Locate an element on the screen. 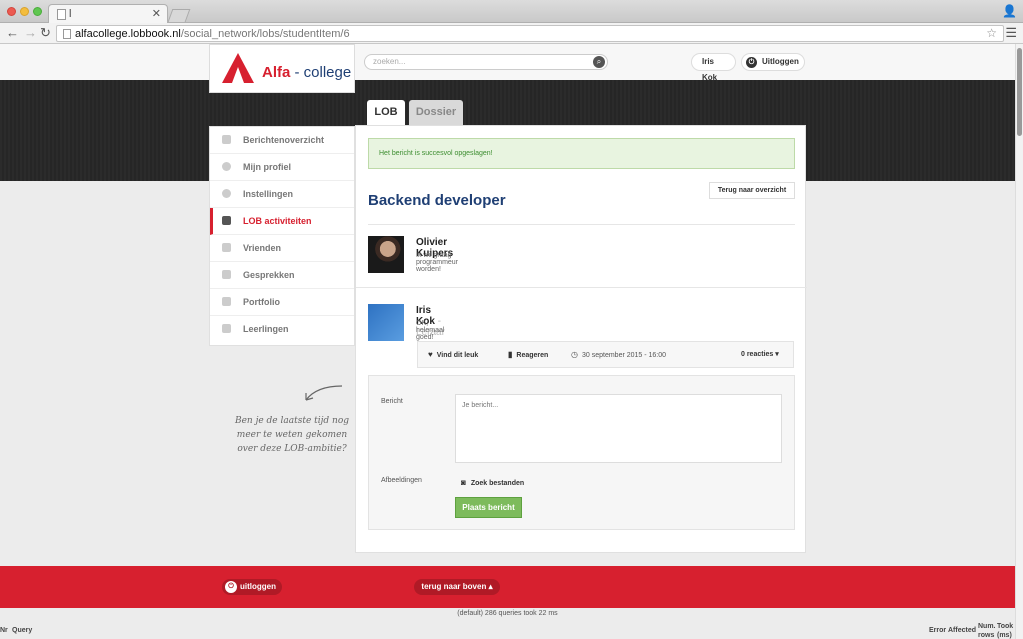 This screenshot has height=639, width=1023. sidebar-item-instellingen: Instellingen is located at coordinates (282, 194).